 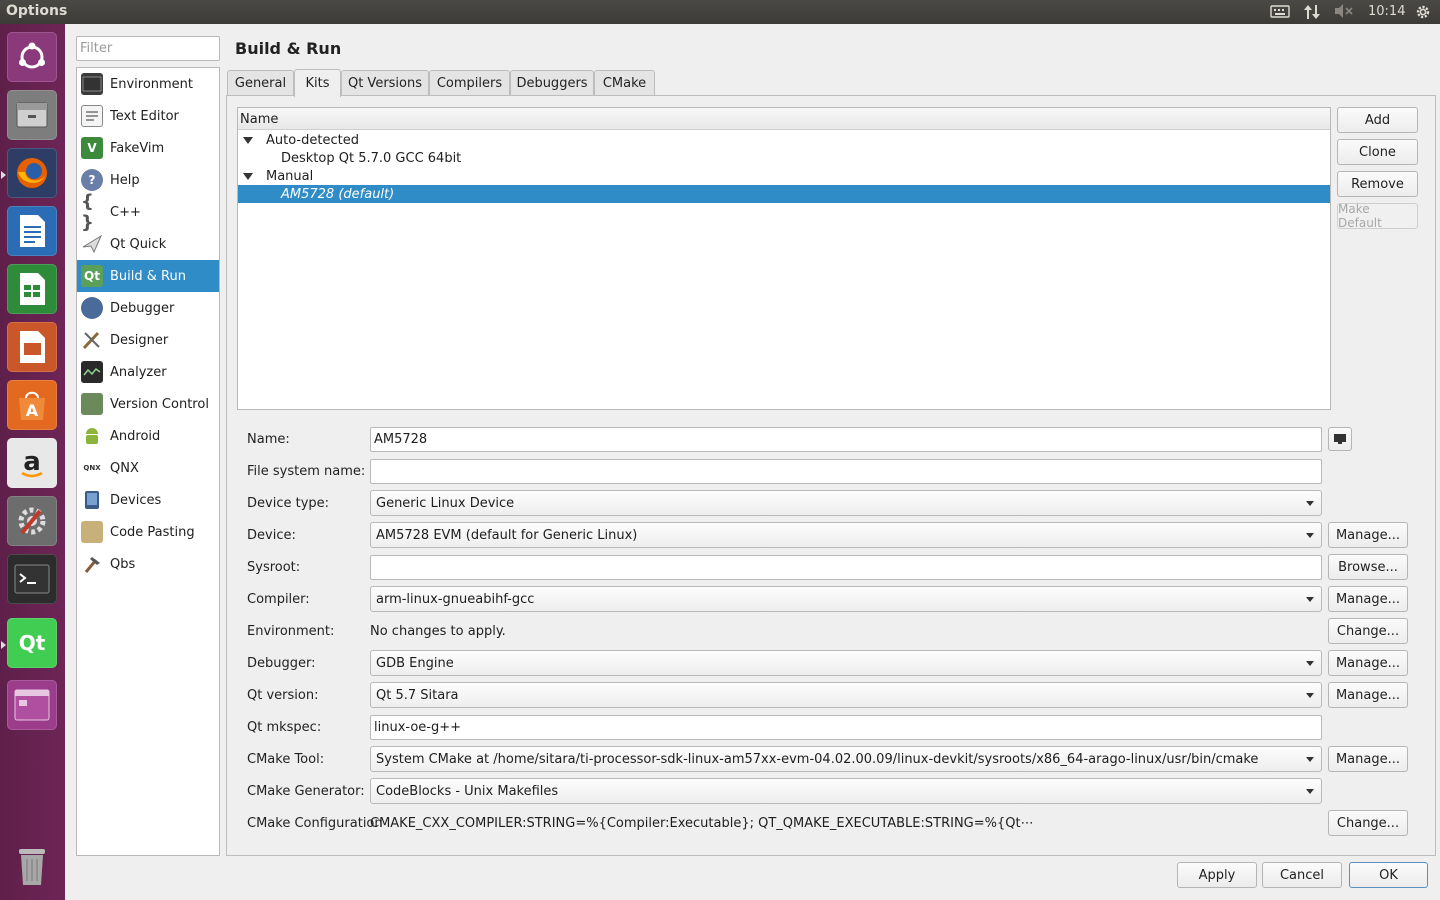 What do you see at coordinates (846, 695) in the screenshot?
I see `qt-version-combo: Qt 5.7 Sitara` at bounding box center [846, 695].